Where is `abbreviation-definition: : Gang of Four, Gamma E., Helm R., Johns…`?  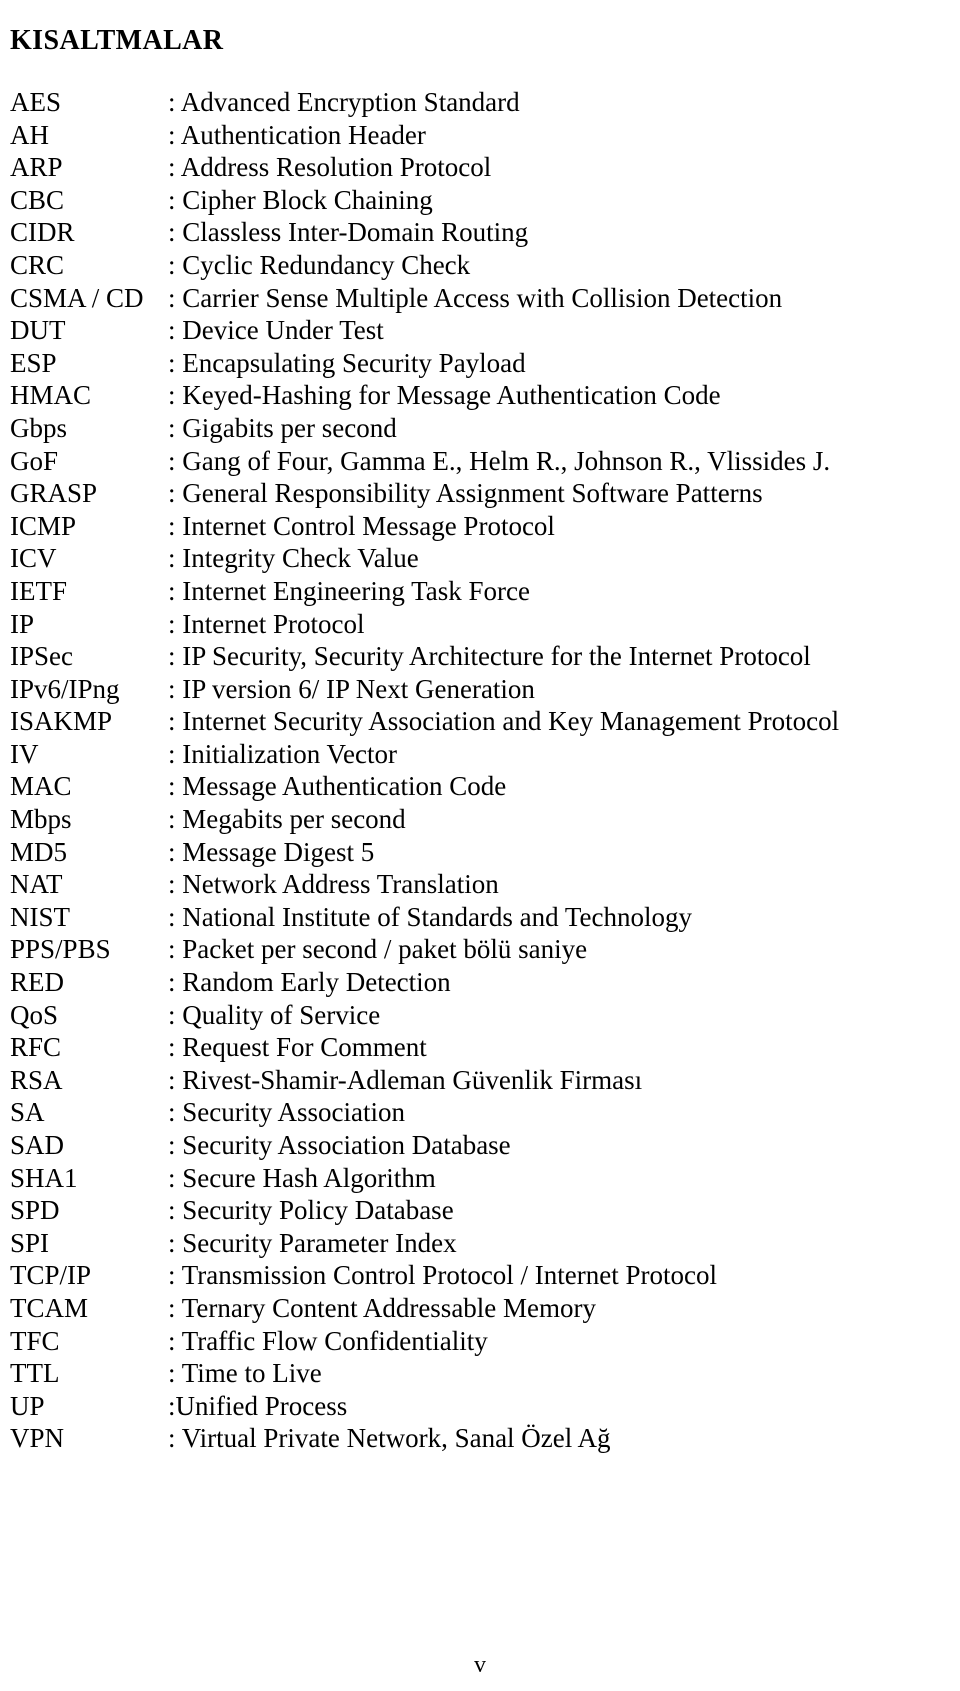
abbreviation-definition: : Gang of Four, Gamma E., Helm R., Johns… is located at coordinates (499, 460).